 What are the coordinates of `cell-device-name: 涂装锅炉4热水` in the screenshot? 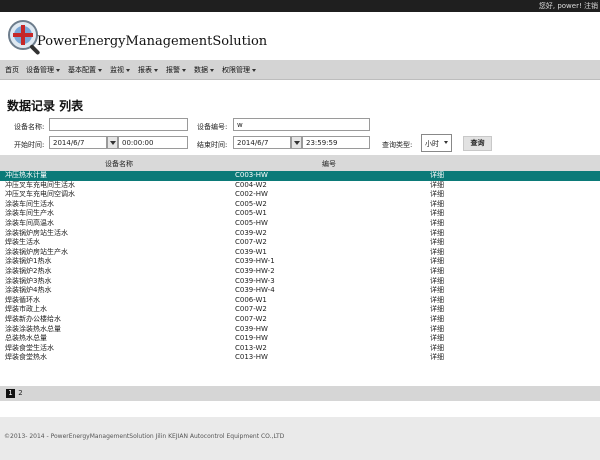 It's located at (28, 290).